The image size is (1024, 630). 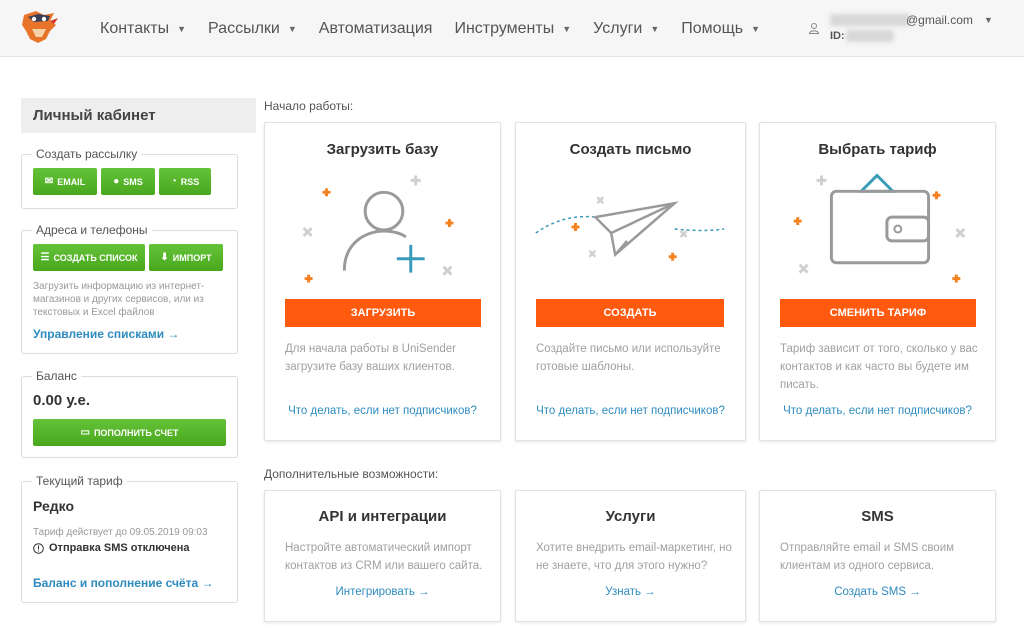 What do you see at coordinates (92, 230) in the screenshot?
I see `panel-legend: Адреса и телефоны` at bounding box center [92, 230].